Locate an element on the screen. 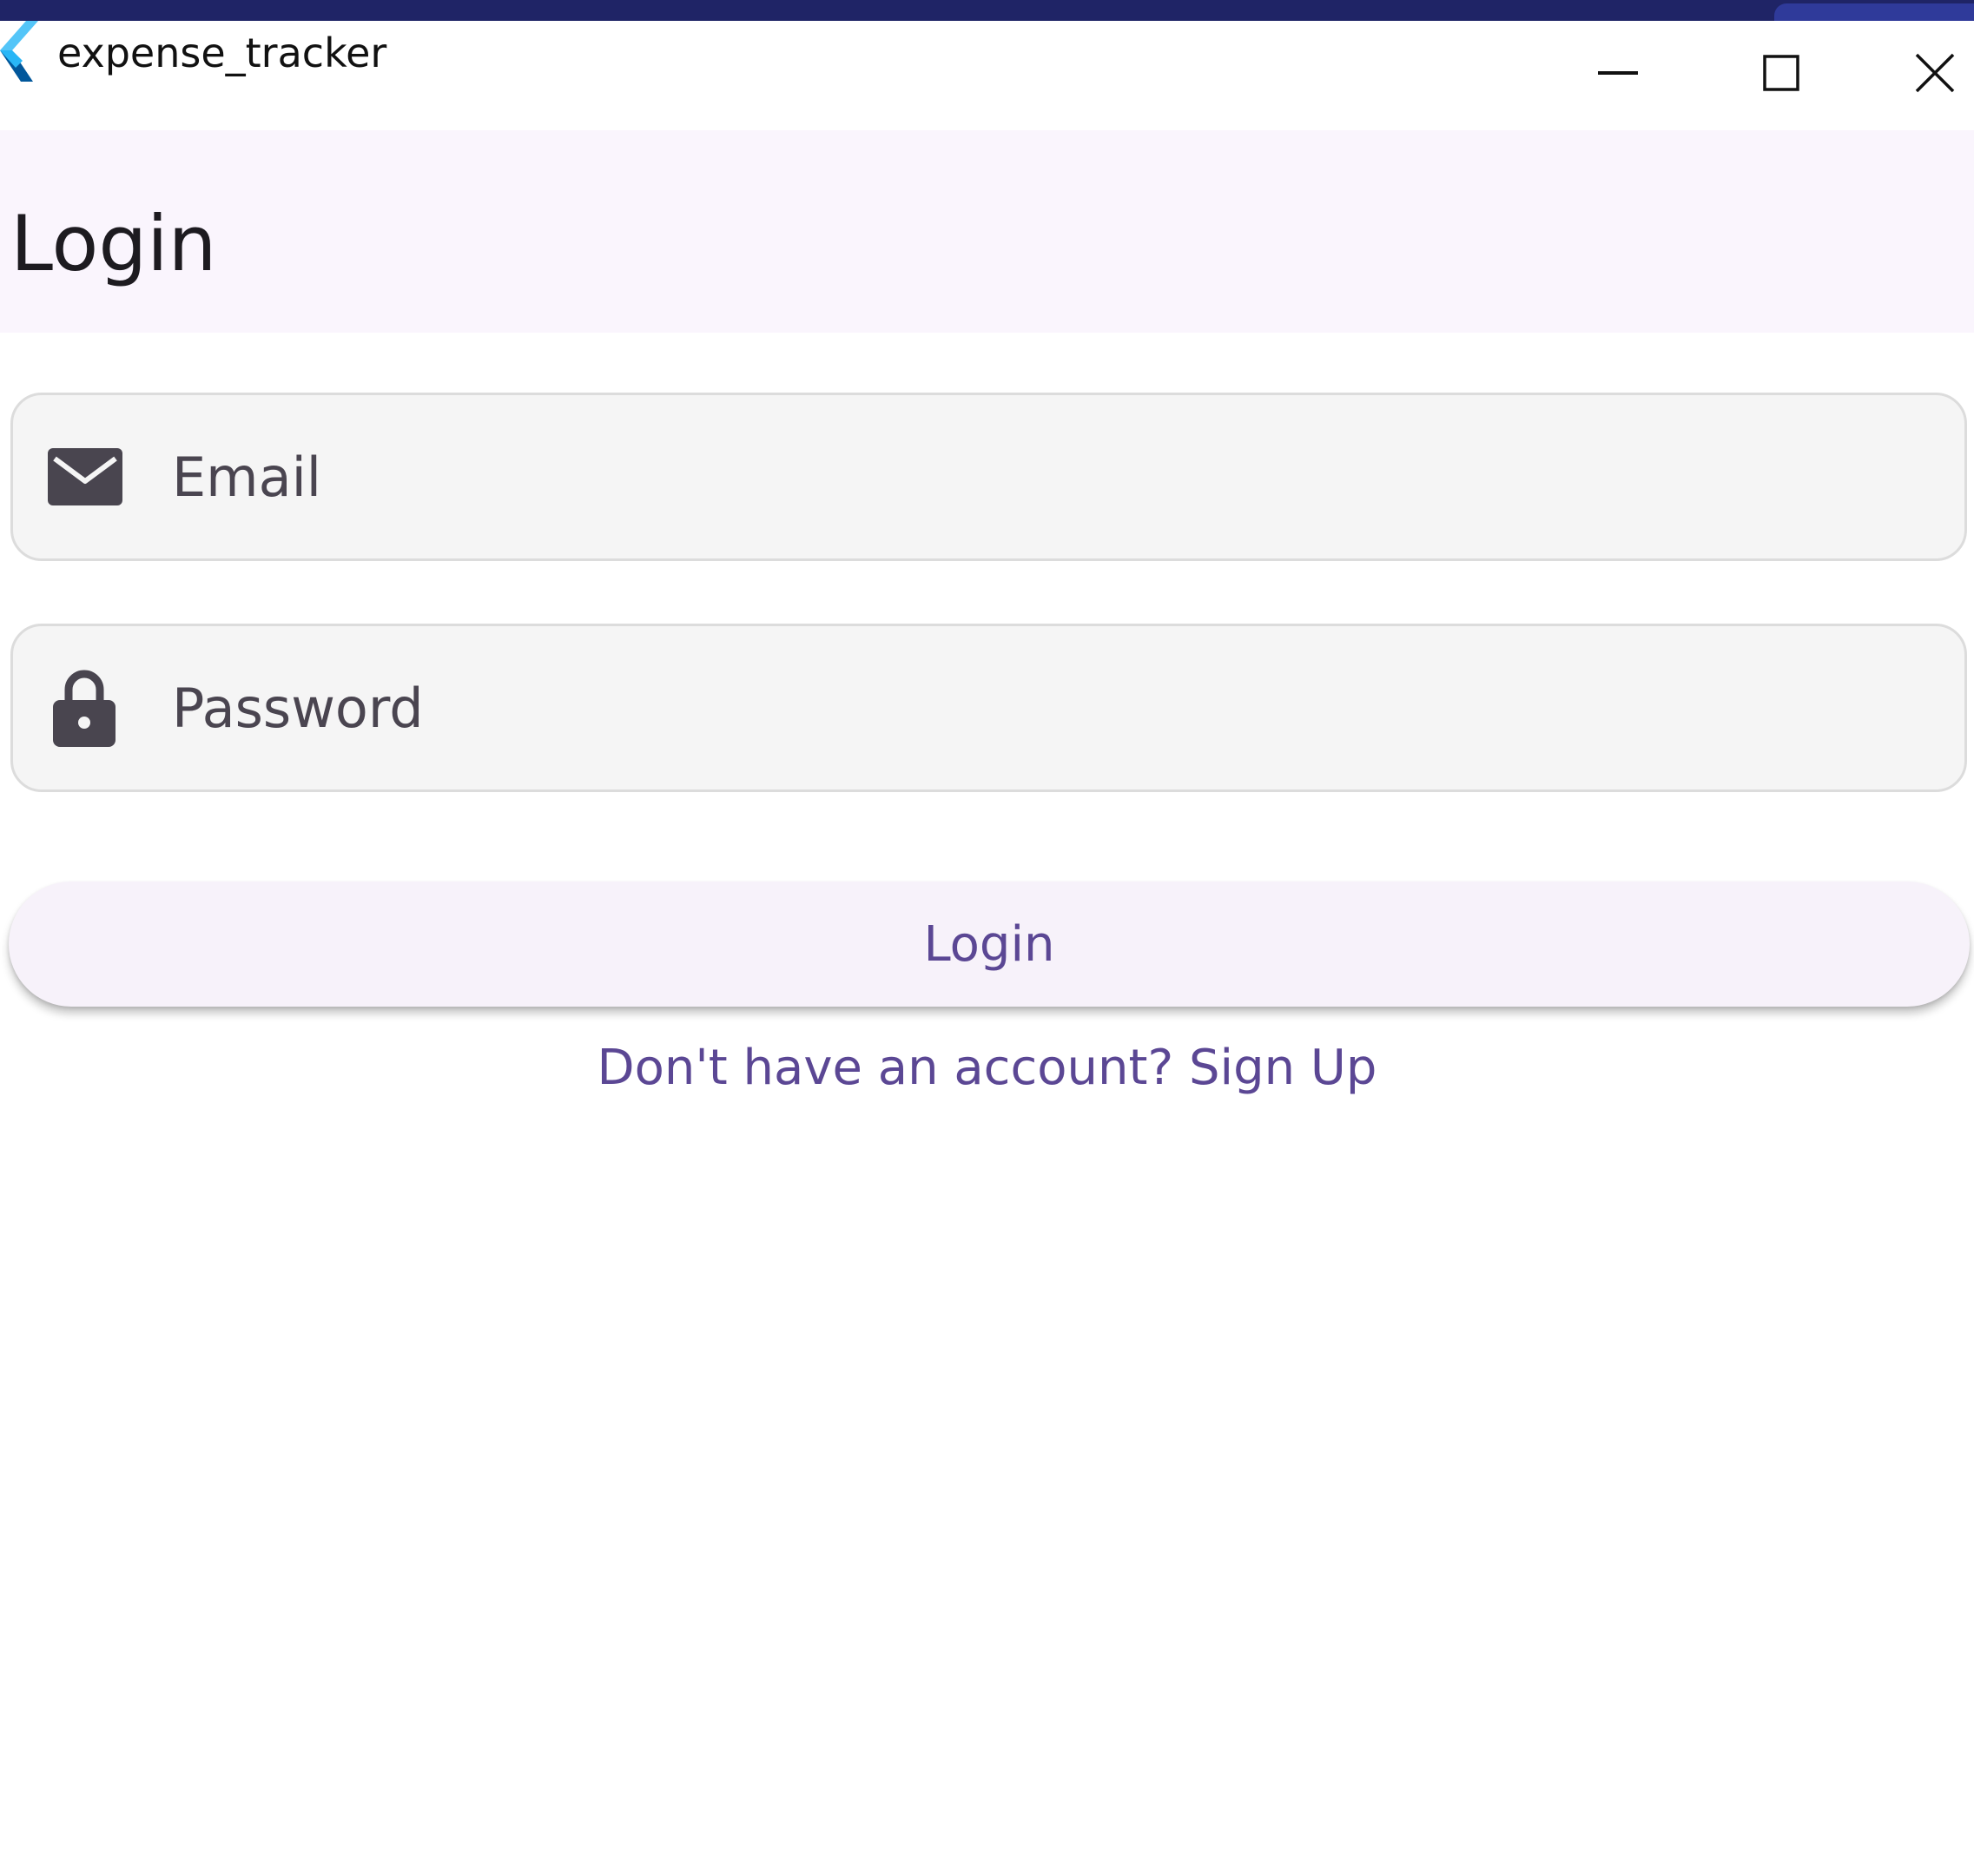  close-icon is located at coordinates (1935, 73).